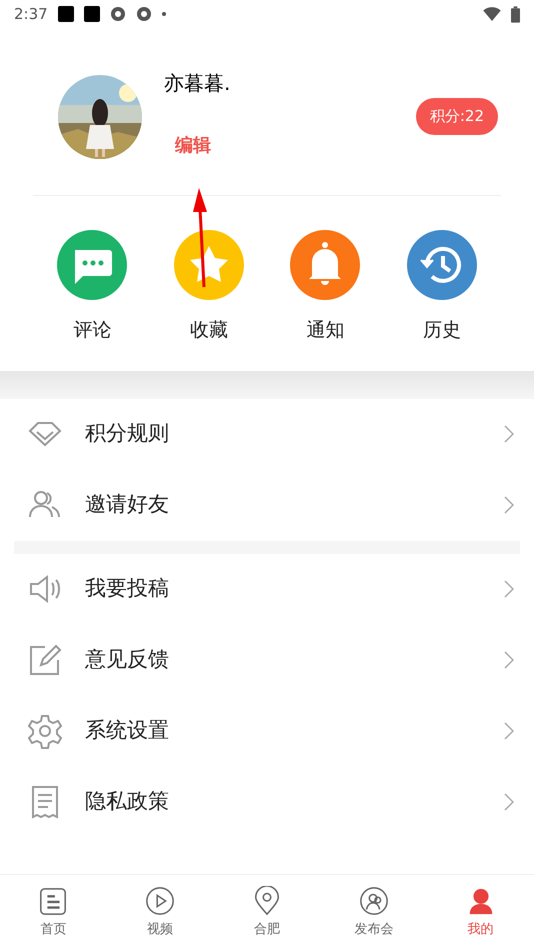 Image resolution: width=534 pixels, height=950 pixels. I want to click on battery-icon, so click(515, 14).